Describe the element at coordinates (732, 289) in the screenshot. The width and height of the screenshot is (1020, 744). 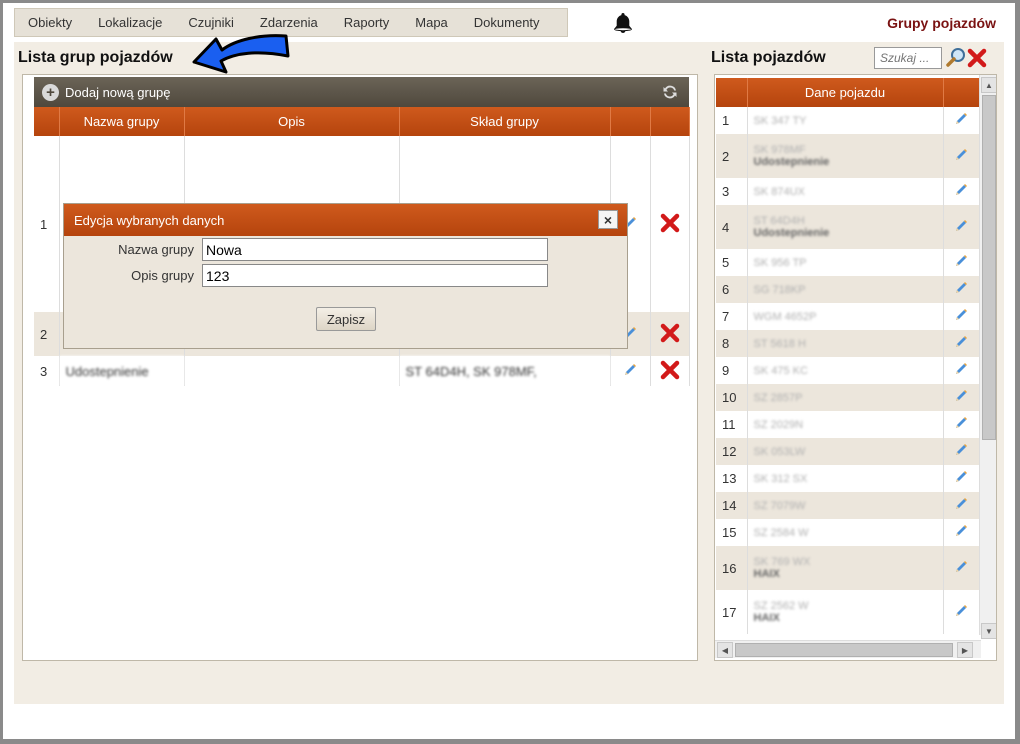
I see `row-number: 6` at that location.